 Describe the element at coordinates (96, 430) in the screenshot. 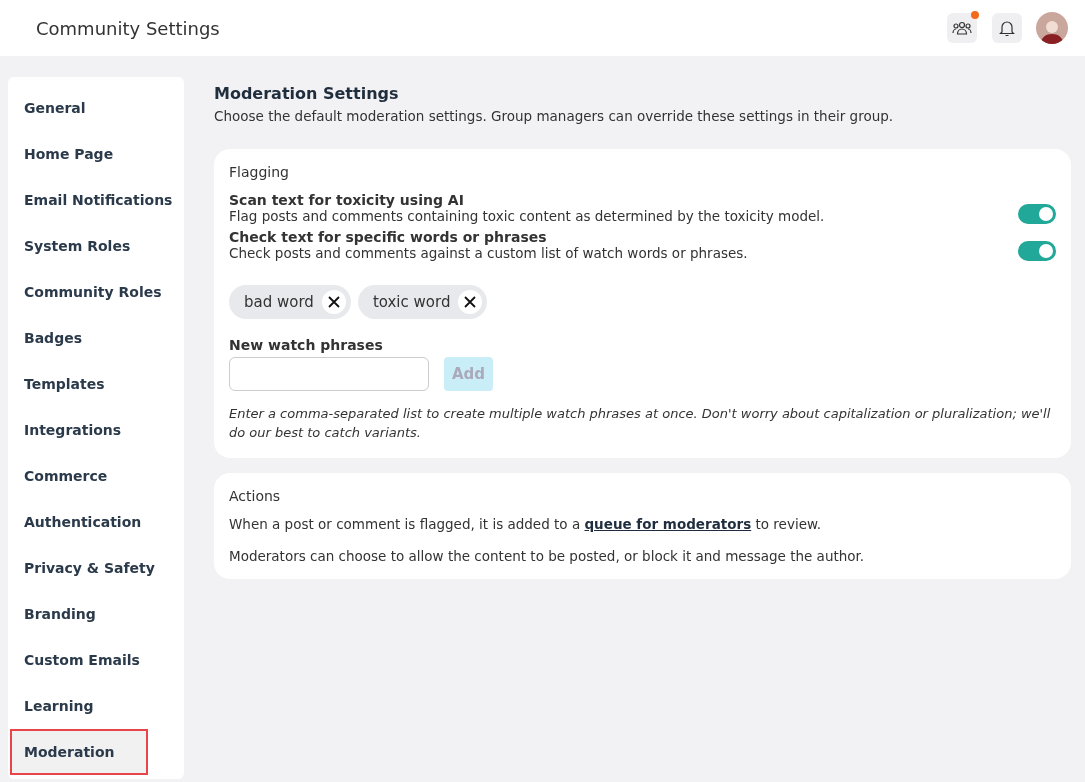

I see `sidebar-item: Integrations` at that location.